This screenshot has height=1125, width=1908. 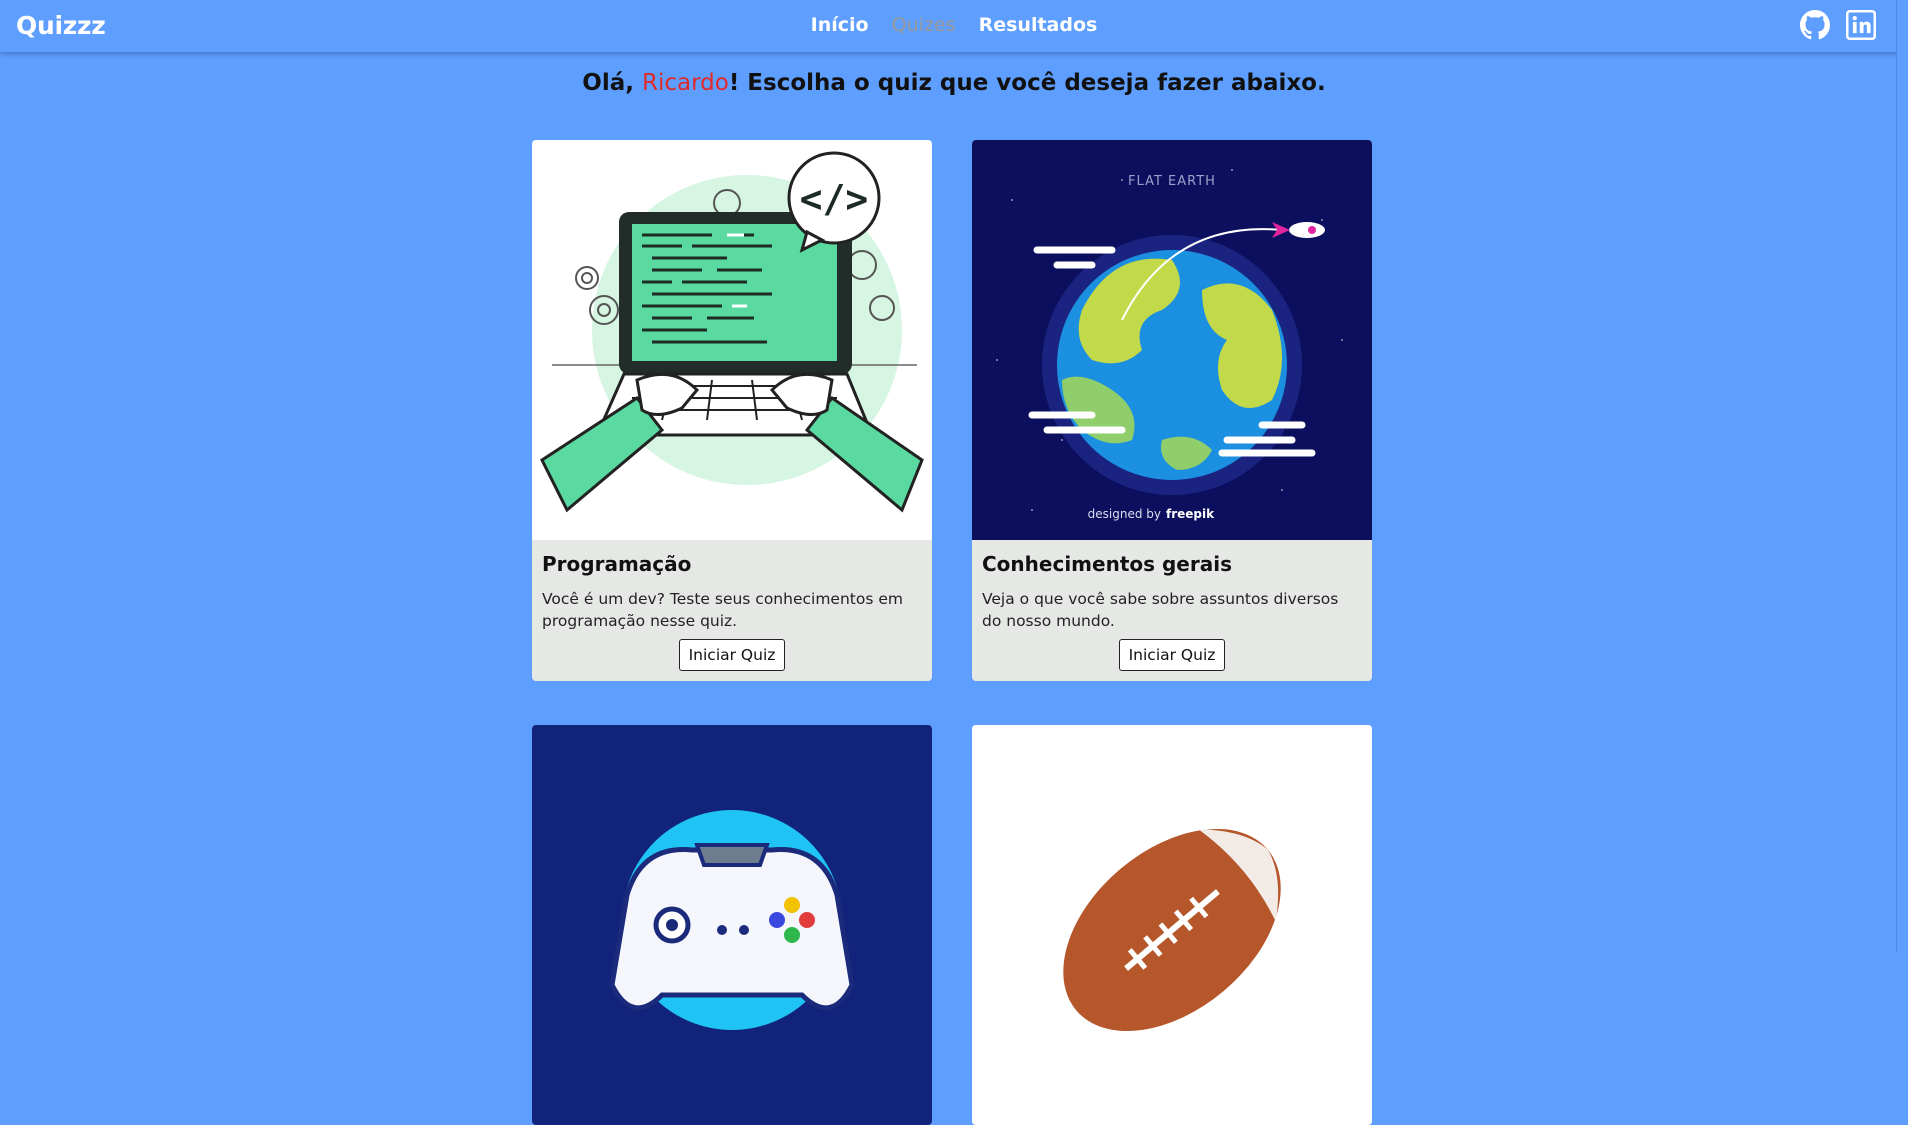 I want to click on nav-link-quizes: Quizes, so click(x=924, y=25).